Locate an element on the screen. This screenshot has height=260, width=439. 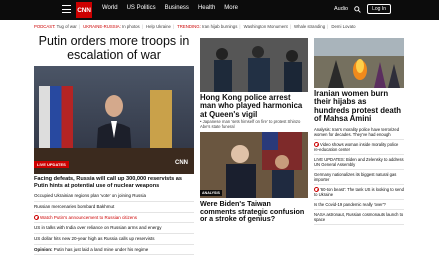
audio-link: Audio is located at coordinates (341, 9).